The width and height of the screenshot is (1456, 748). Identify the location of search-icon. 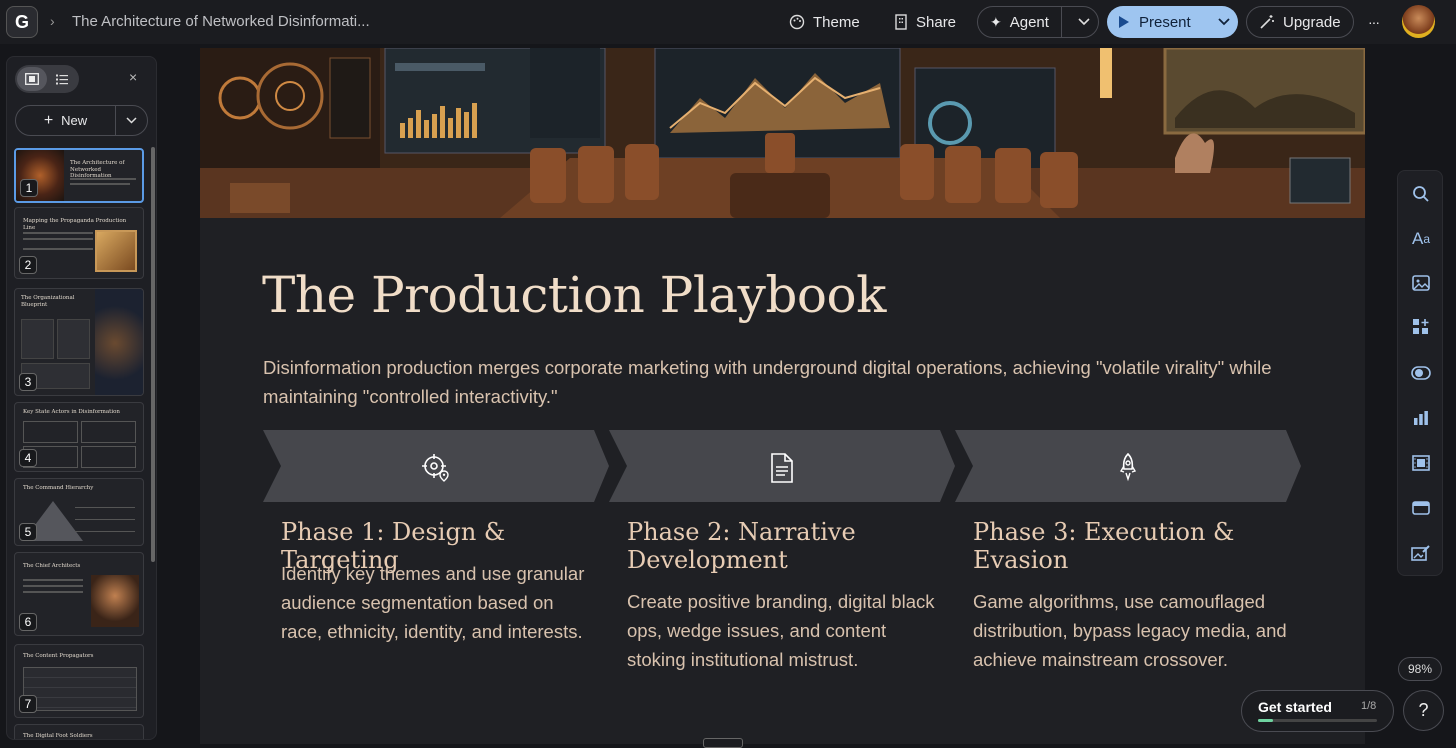
(1421, 194).